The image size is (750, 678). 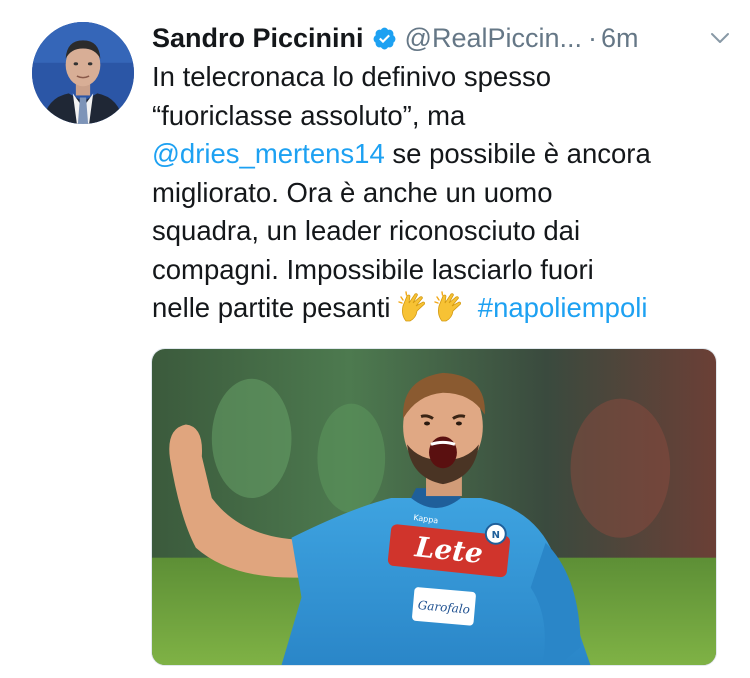 I want to click on author-display-name: Sandro Piccinini, so click(x=258, y=38).